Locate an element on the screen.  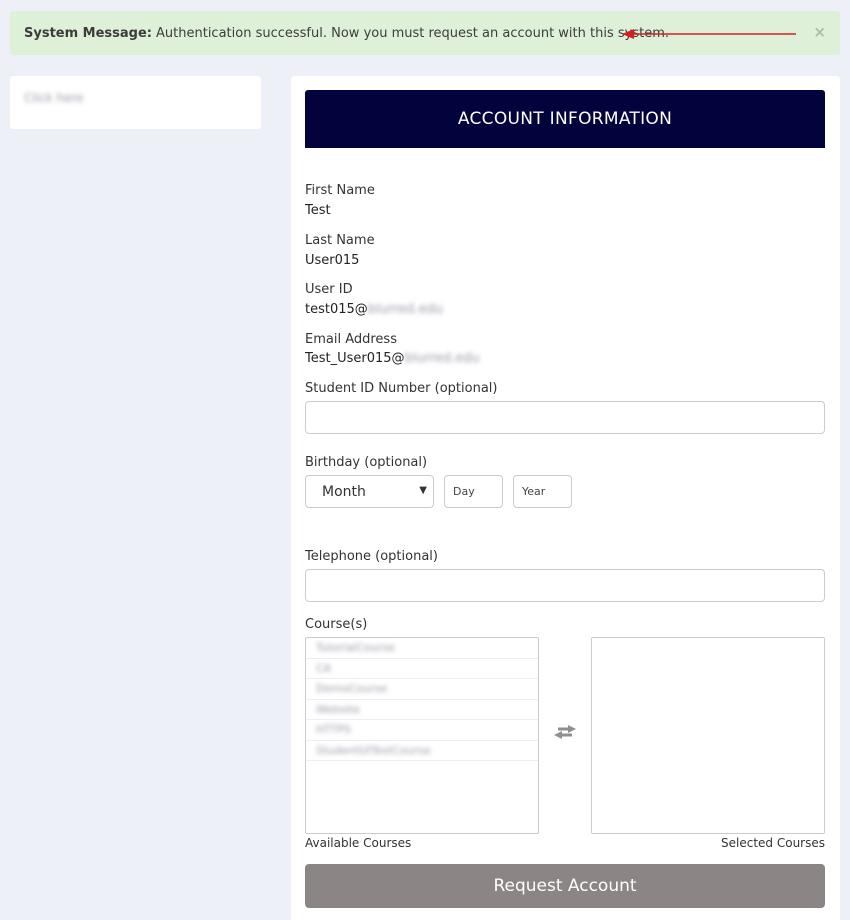
swap-arrows-icon is located at coordinates (565, 732).